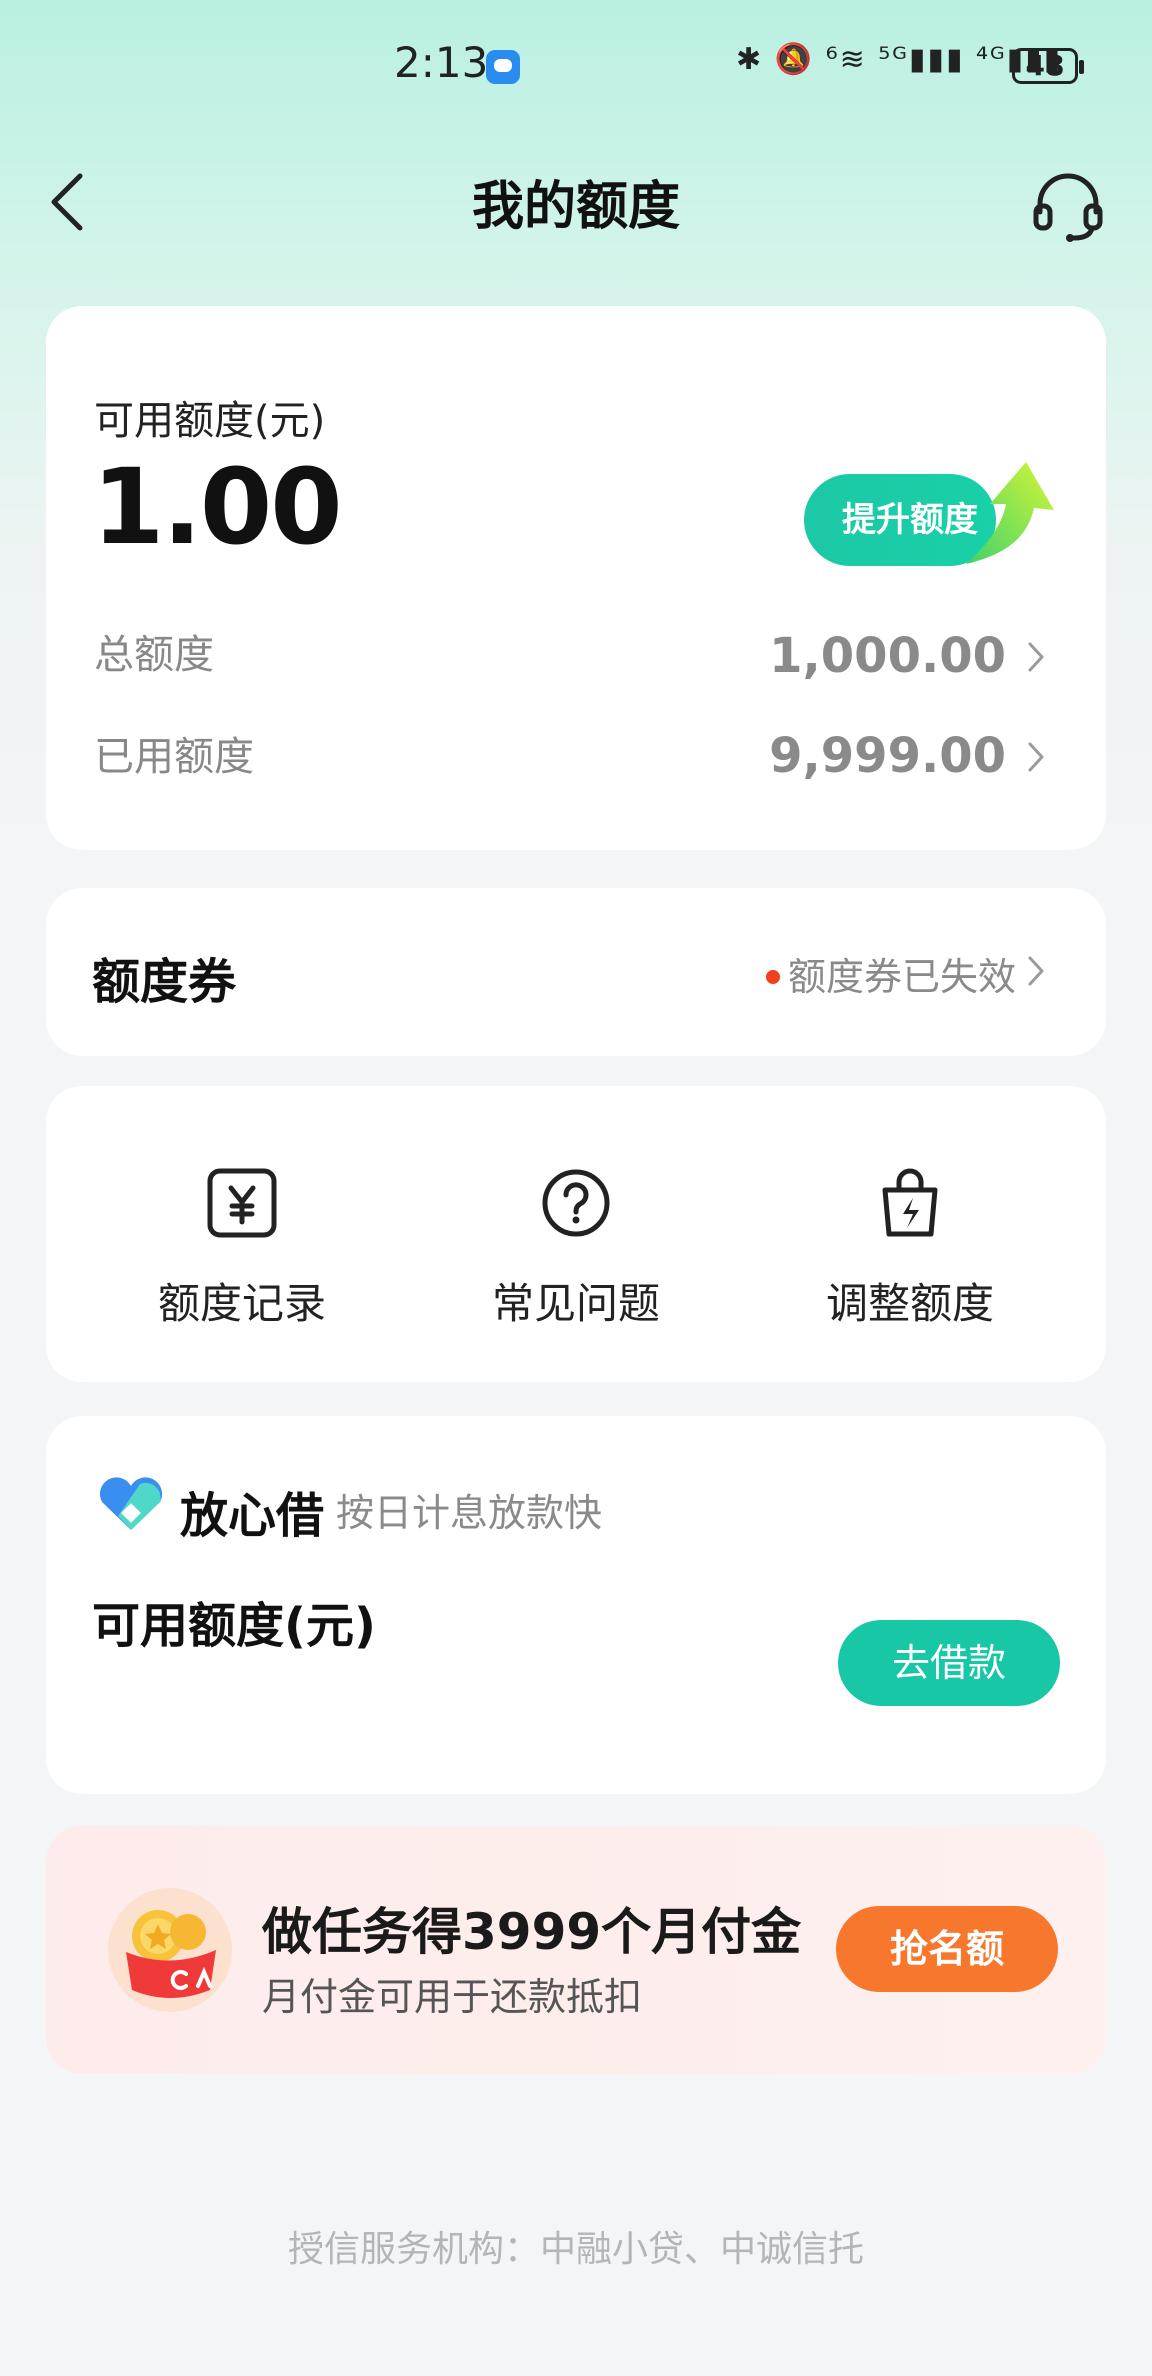 The height and width of the screenshot is (2376, 1152). I want to click on loan-card: 放心借 按日计息放款快 可用额度(元) 去借款, so click(576, 1605).